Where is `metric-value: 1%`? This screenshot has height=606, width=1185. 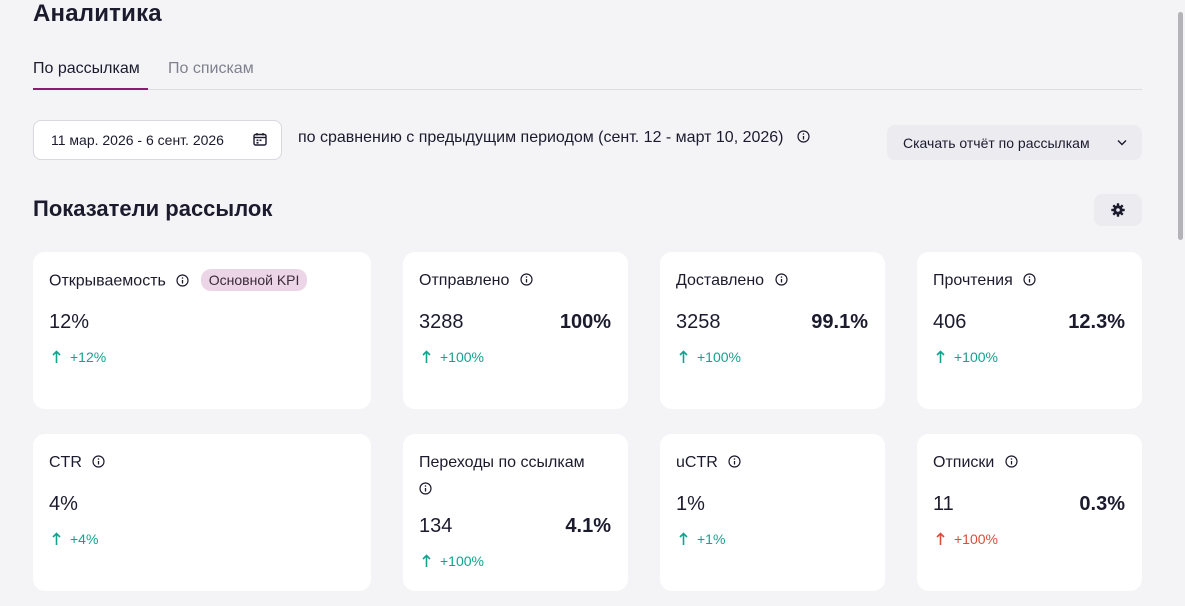 metric-value: 1% is located at coordinates (690, 504).